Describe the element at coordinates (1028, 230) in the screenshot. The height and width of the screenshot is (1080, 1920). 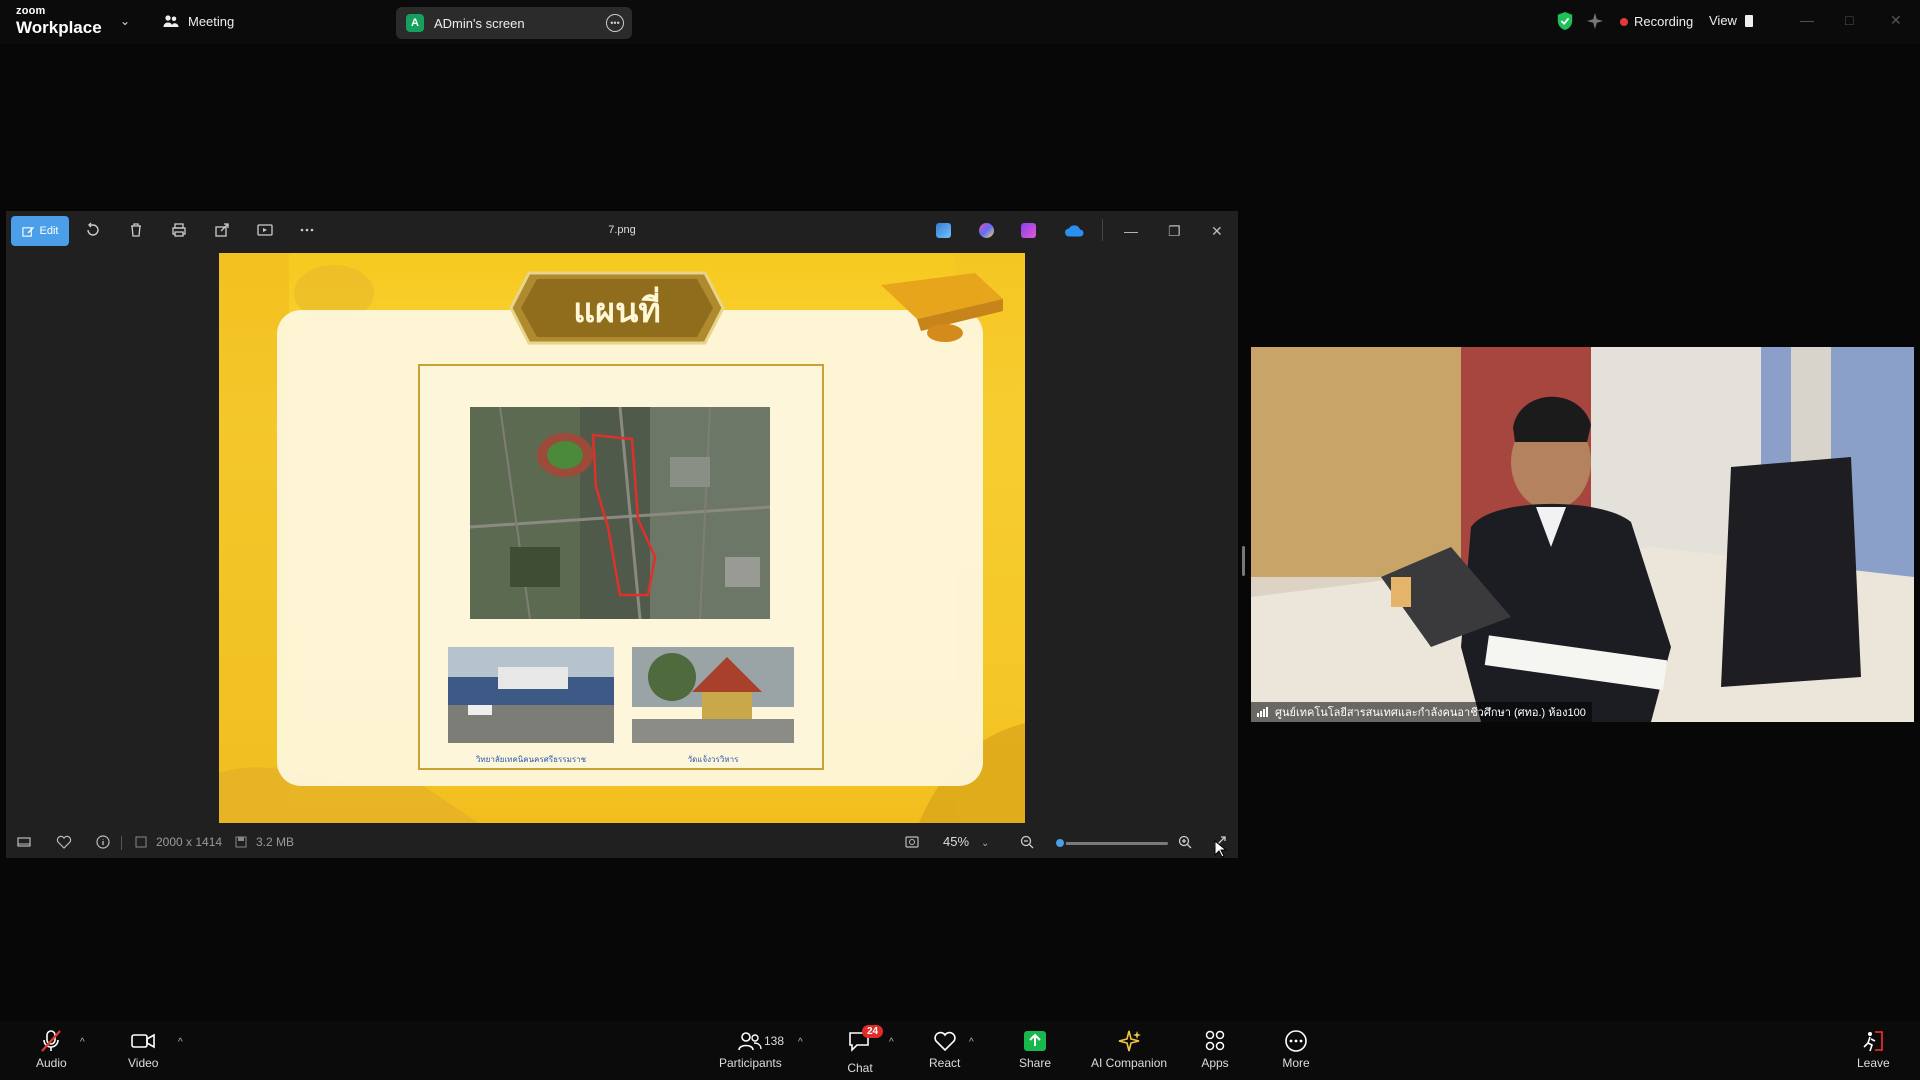
I see `clipchamp-app-icon` at that location.